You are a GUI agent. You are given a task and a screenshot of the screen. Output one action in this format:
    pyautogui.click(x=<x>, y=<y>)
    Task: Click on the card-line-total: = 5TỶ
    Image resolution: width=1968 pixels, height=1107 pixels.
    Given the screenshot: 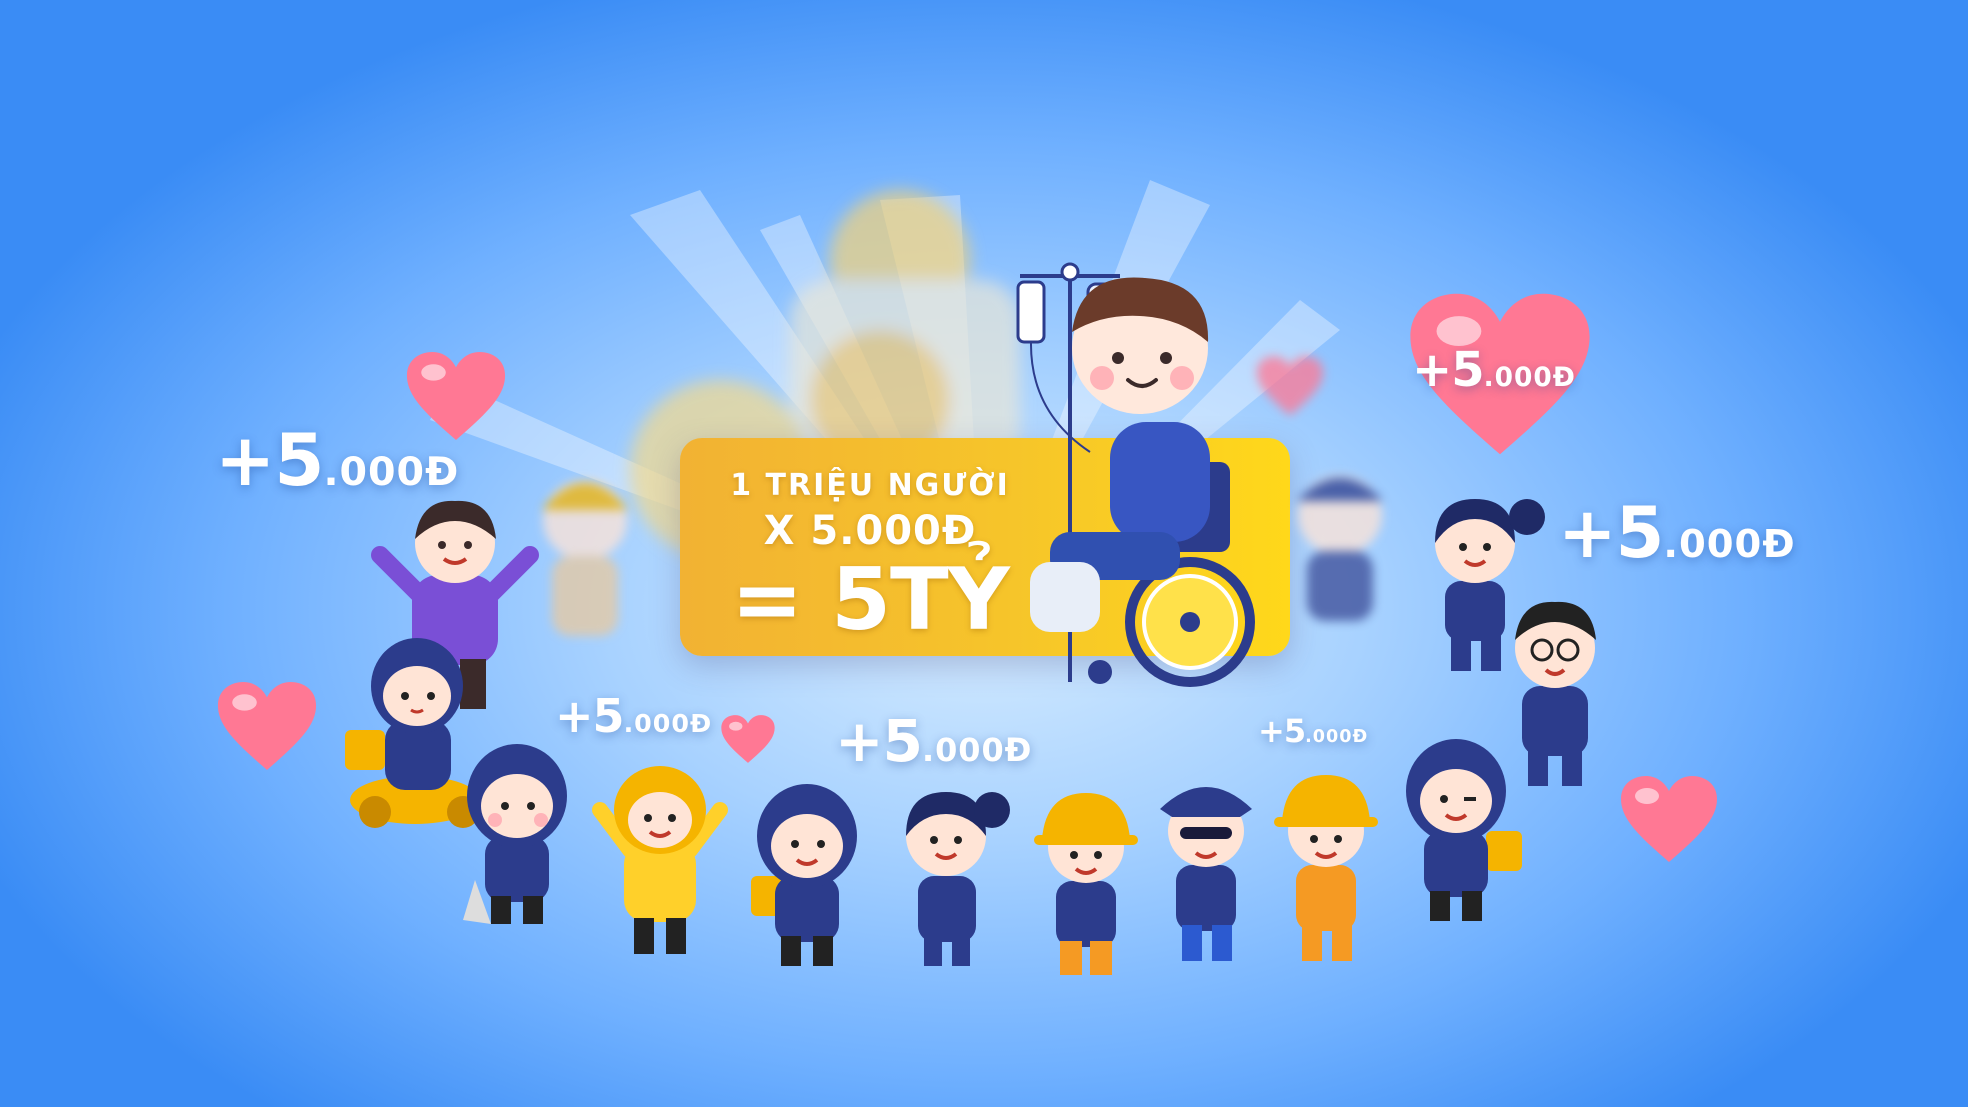 What is the action you would take?
    pyautogui.click(x=870, y=600)
    